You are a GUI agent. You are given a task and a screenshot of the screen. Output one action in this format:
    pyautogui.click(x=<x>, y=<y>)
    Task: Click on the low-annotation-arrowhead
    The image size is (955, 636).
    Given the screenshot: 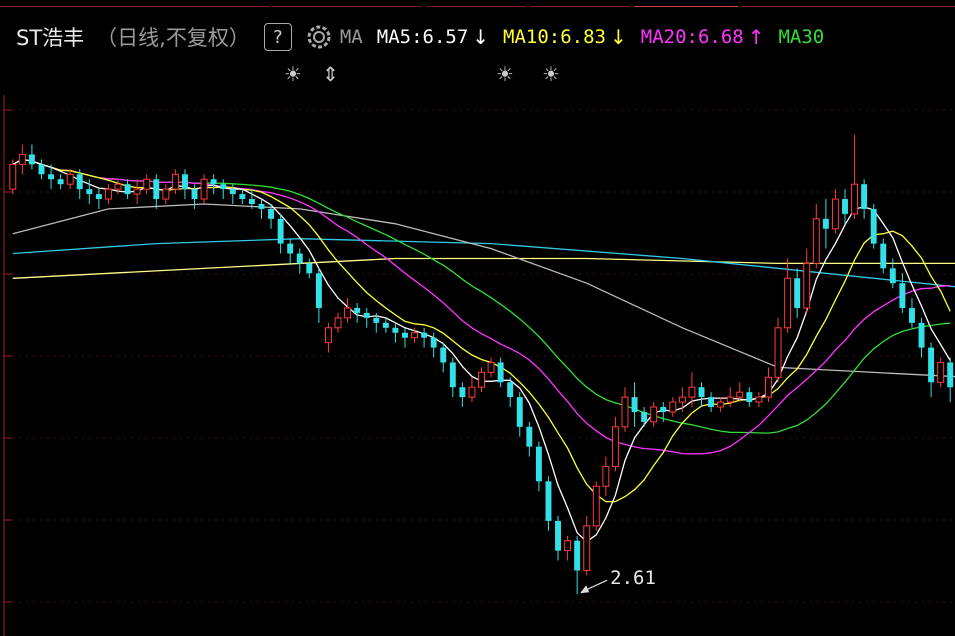 What is the action you would take?
    pyautogui.click(x=585, y=589)
    